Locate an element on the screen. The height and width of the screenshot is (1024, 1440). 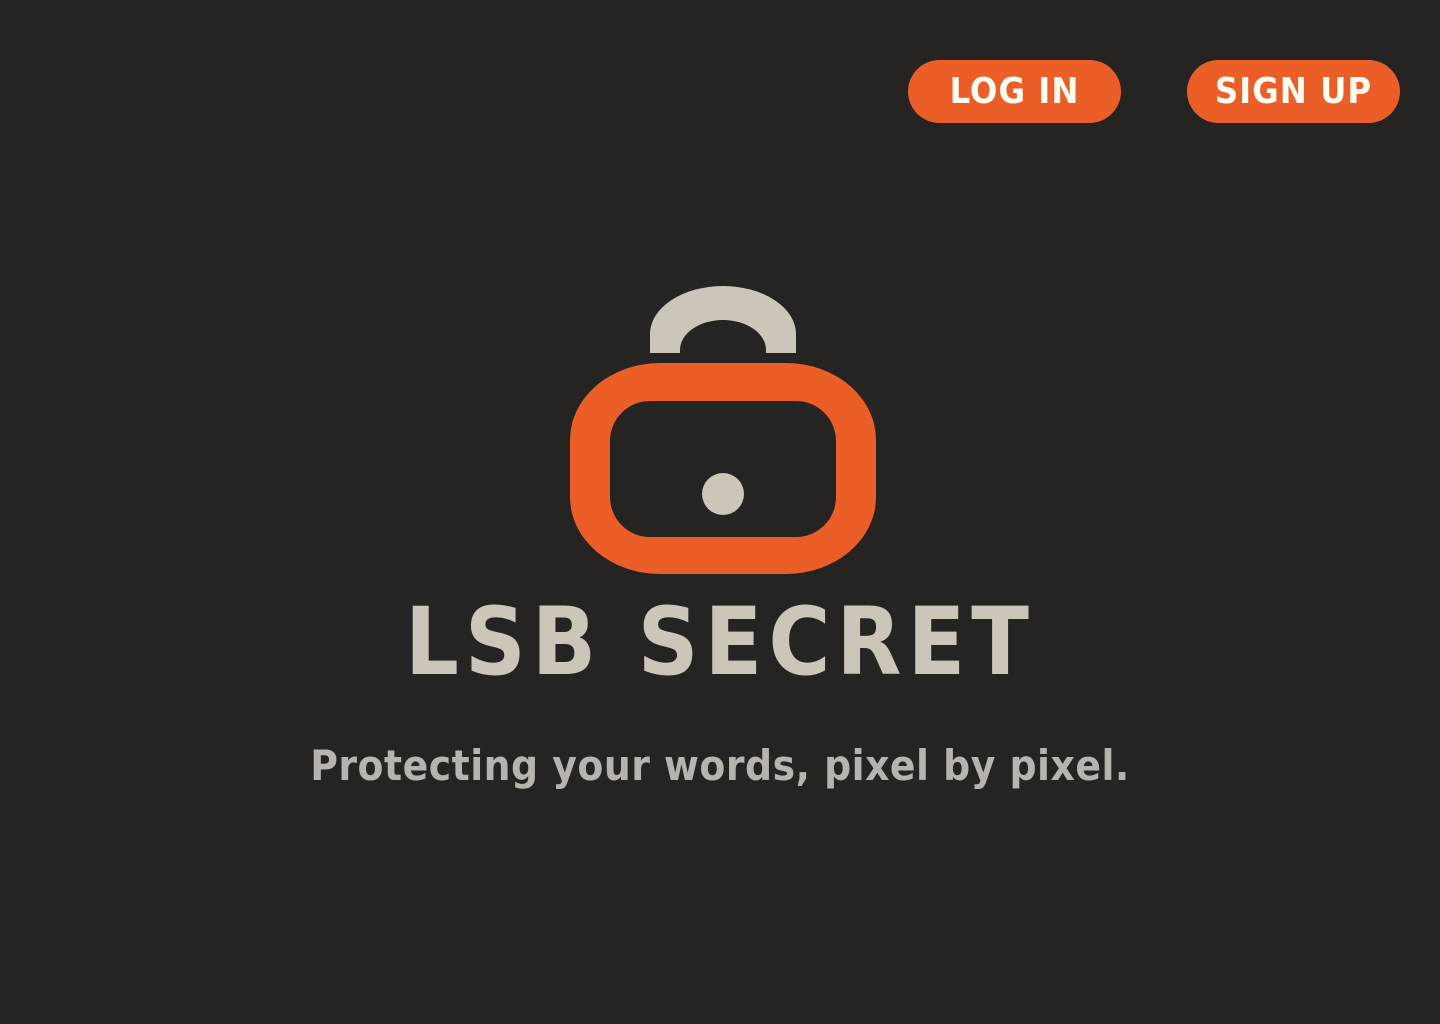
tagline: Protecting your words, pixel by pixel. is located at coordinates (720, 765).